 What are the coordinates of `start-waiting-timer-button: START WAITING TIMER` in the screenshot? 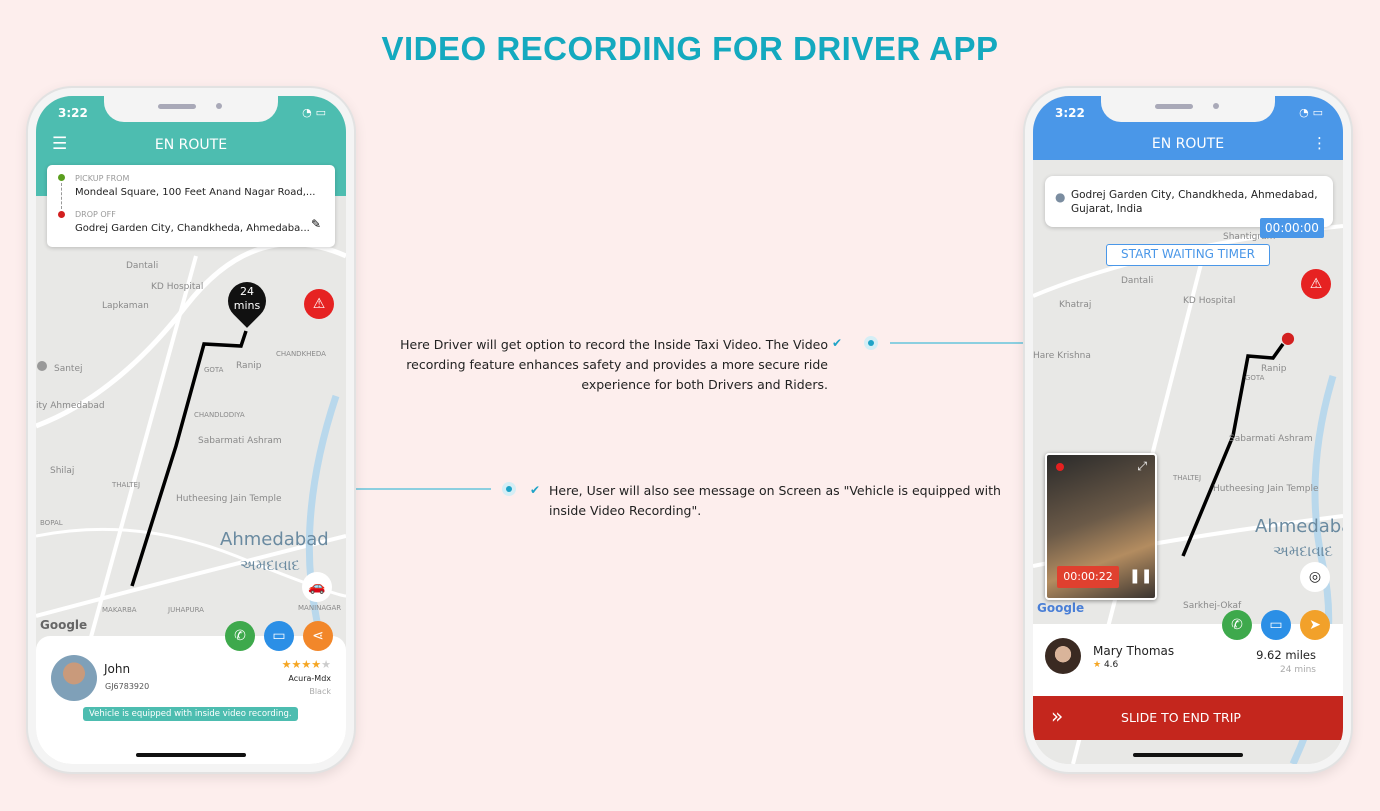 It's located at (1188, 255).